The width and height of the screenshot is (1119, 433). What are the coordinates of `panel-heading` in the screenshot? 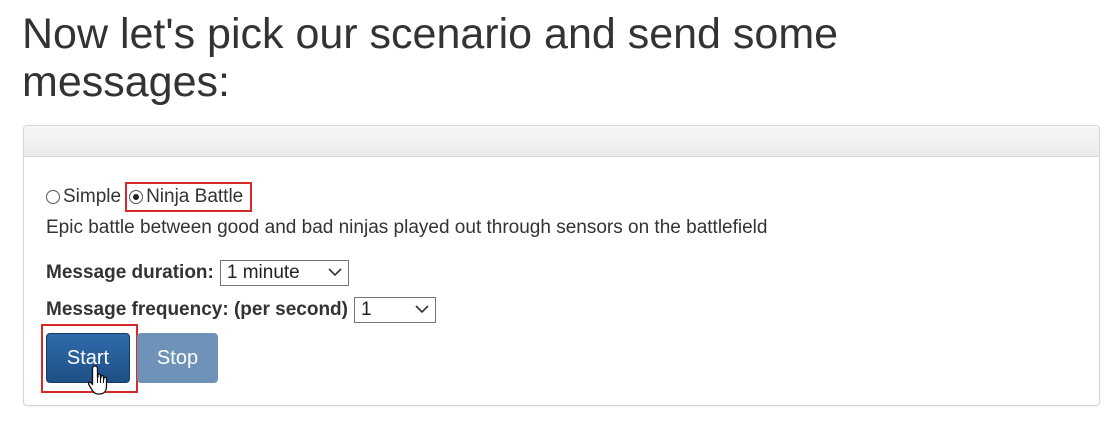 It's located at (561, 141).